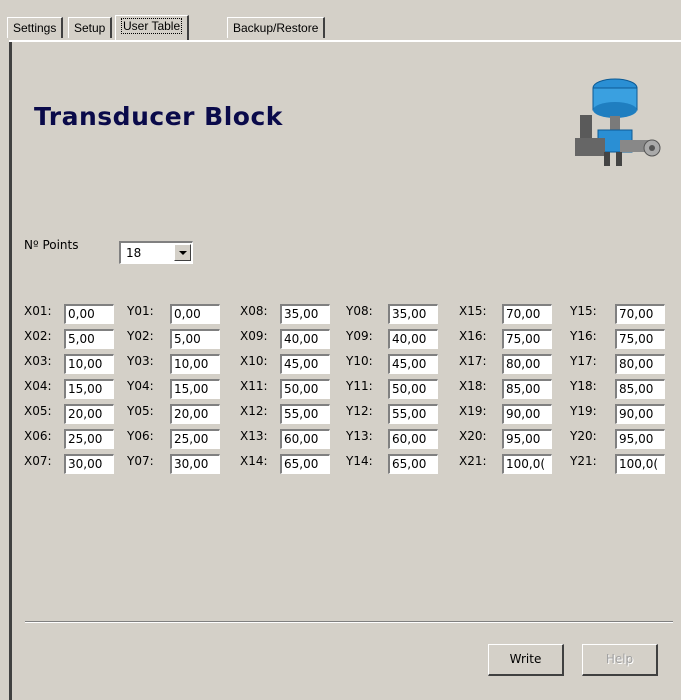  I want to click on point-label: X17:, so click(473, 361).